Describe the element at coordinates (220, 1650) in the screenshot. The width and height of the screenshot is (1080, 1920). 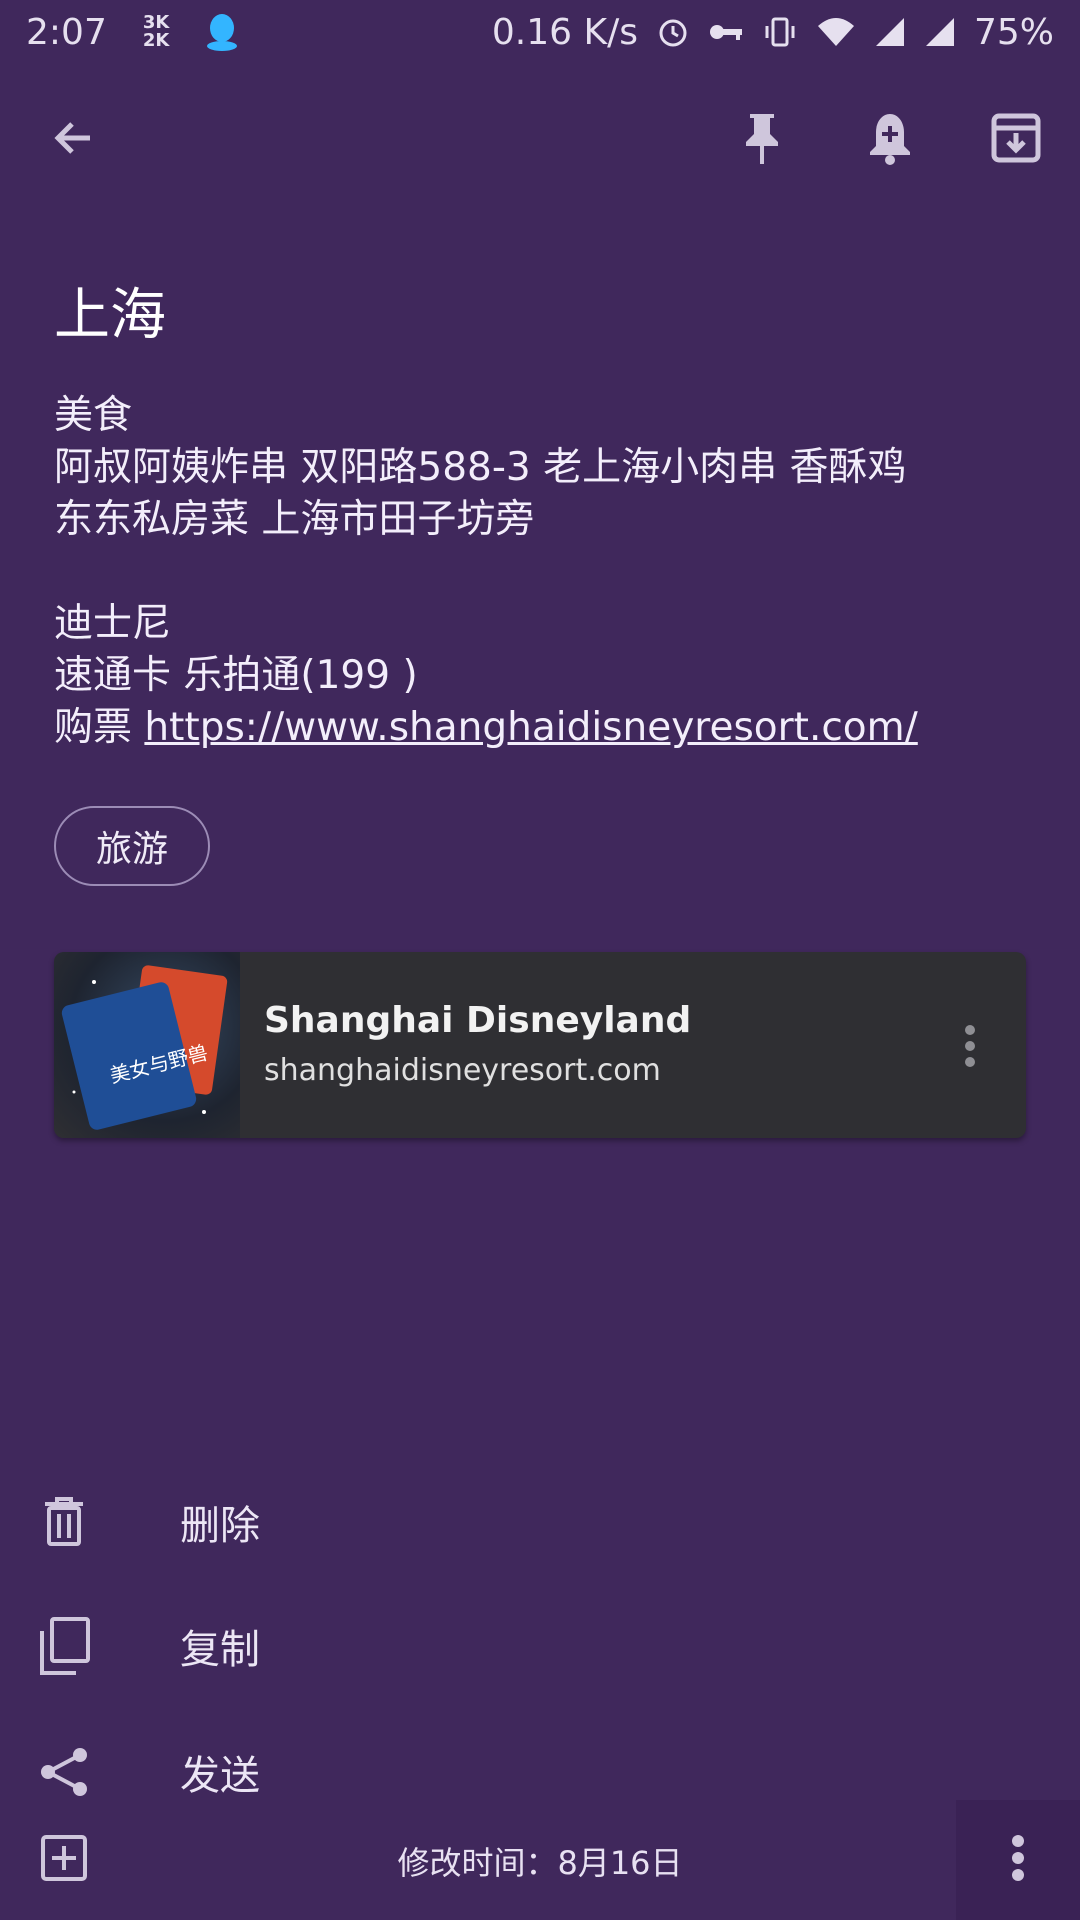
I see `menu-label-copy: 复制` at that location.